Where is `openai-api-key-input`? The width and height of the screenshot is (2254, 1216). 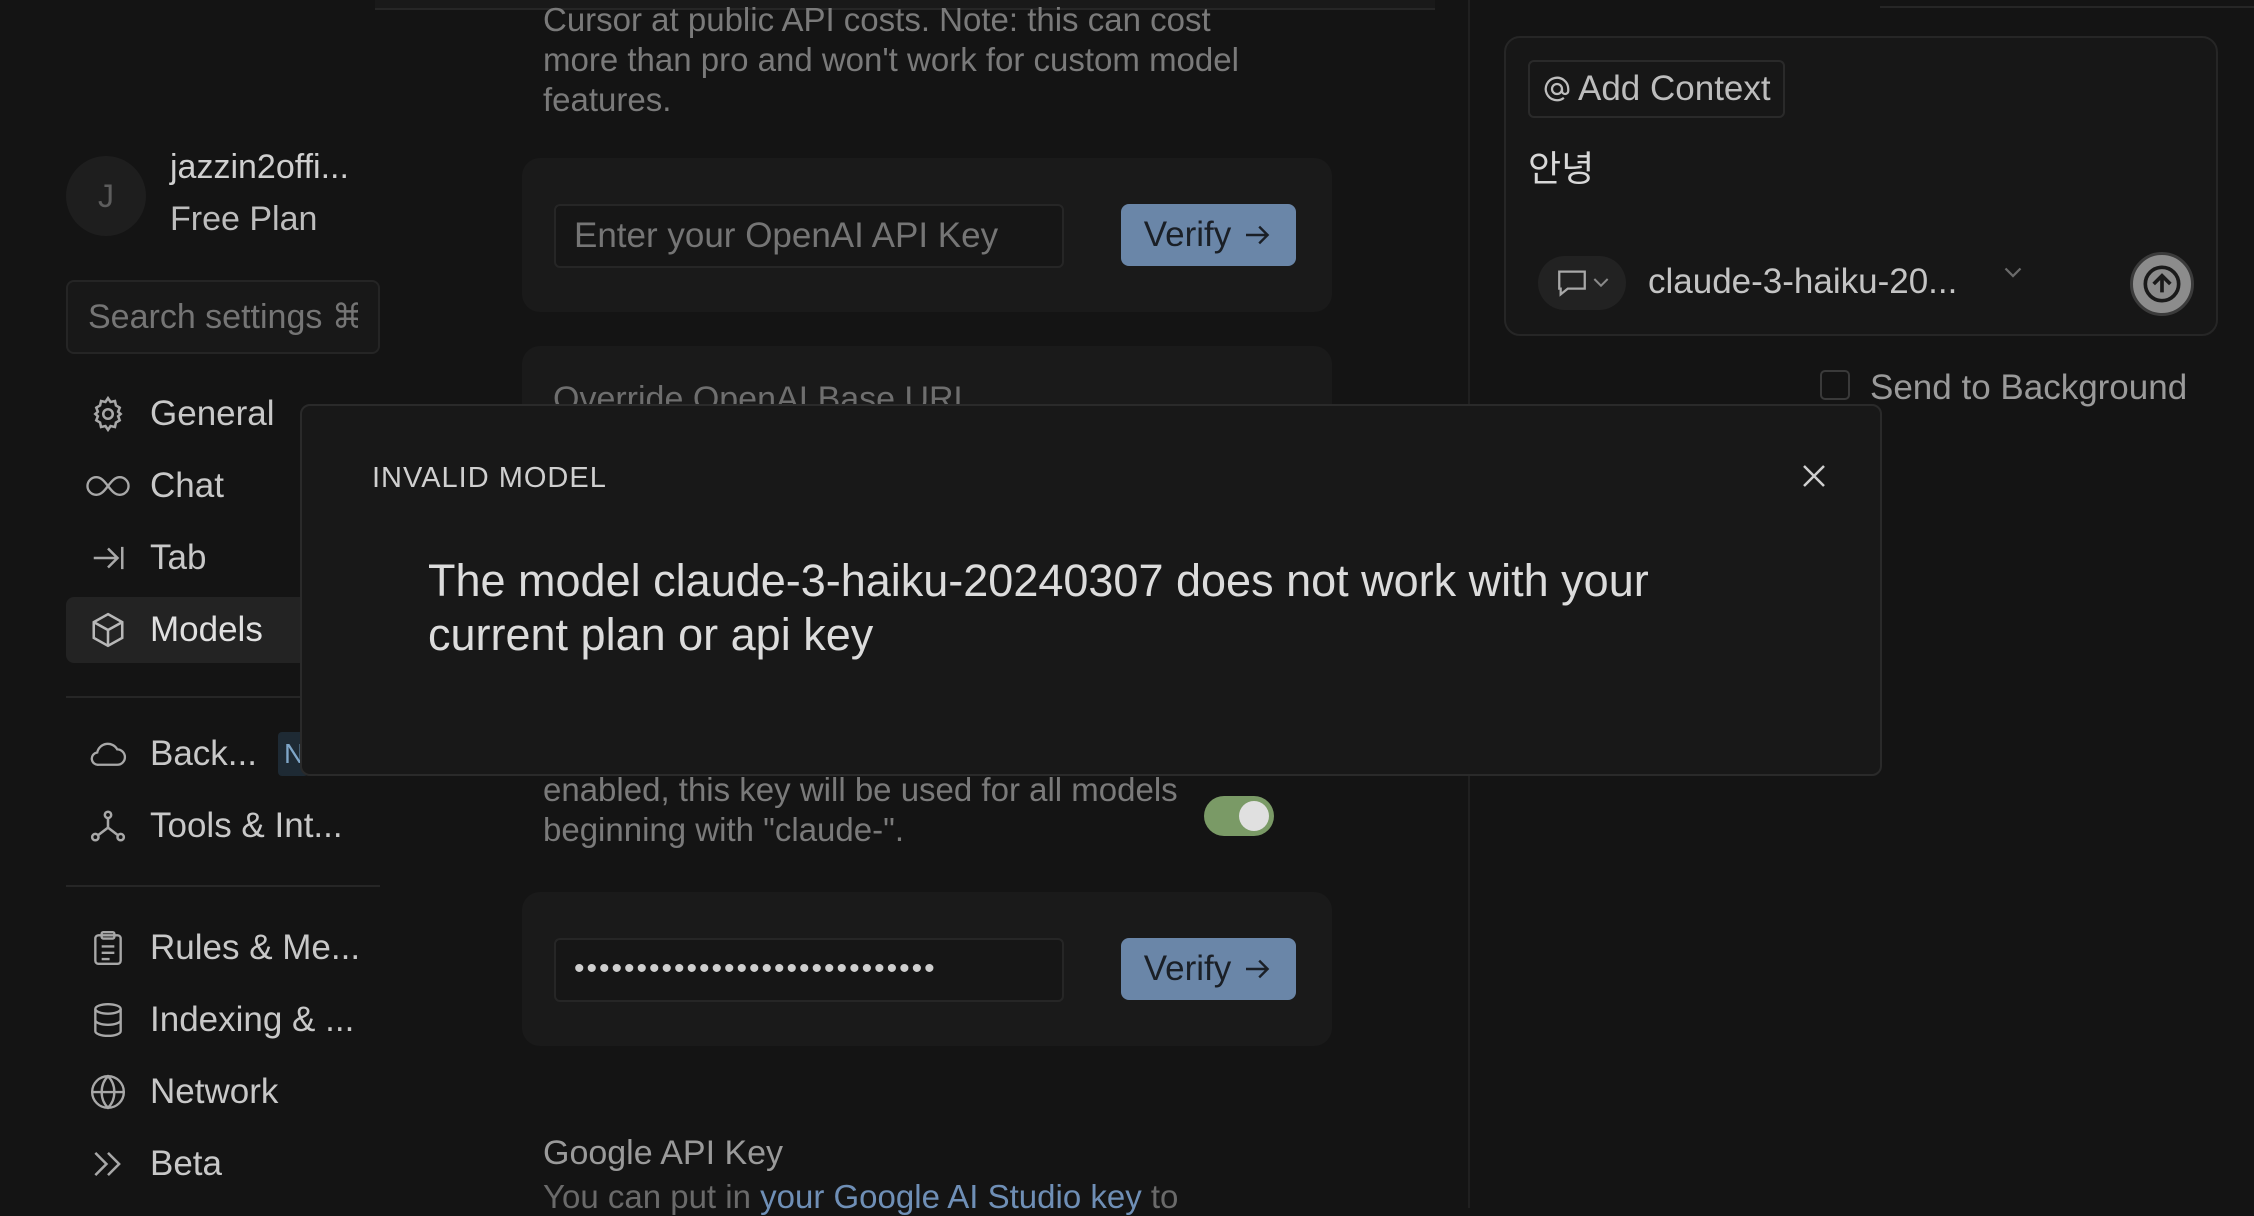 openai-api-key-input is located at coordinates (809, 236).